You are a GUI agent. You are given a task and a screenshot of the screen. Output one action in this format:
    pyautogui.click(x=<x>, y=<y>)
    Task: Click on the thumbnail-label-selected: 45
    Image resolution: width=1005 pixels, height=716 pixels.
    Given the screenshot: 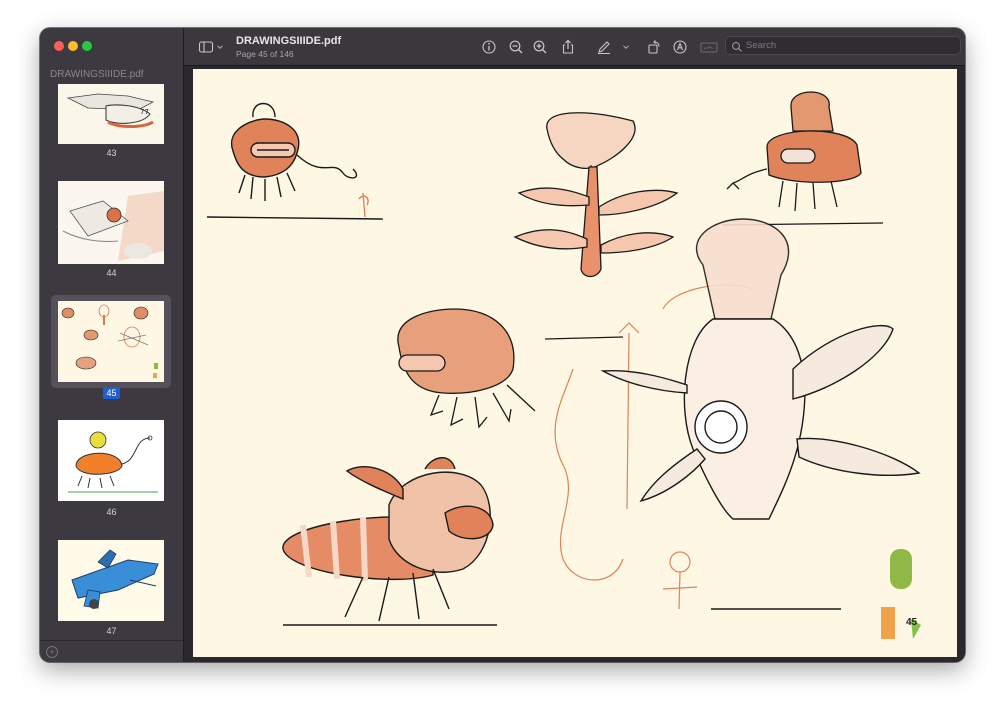 What is the action you would take?
    pyautogui.click(x=111, y=393)
    